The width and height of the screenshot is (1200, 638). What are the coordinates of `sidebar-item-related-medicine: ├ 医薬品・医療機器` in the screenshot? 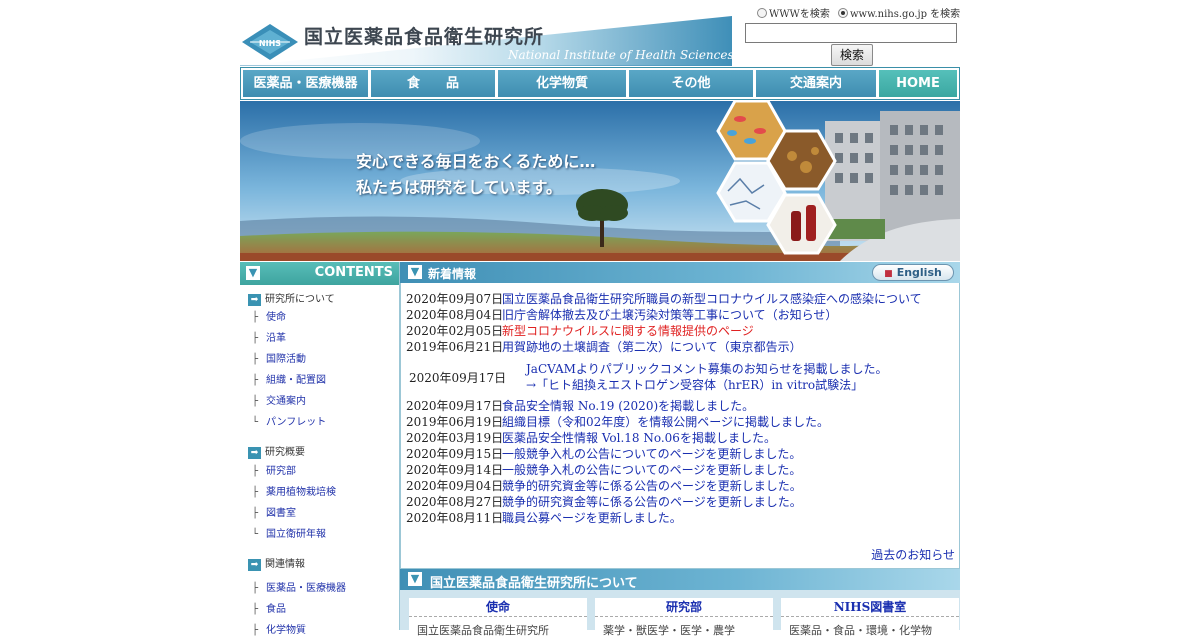 It's located at (299, 586).